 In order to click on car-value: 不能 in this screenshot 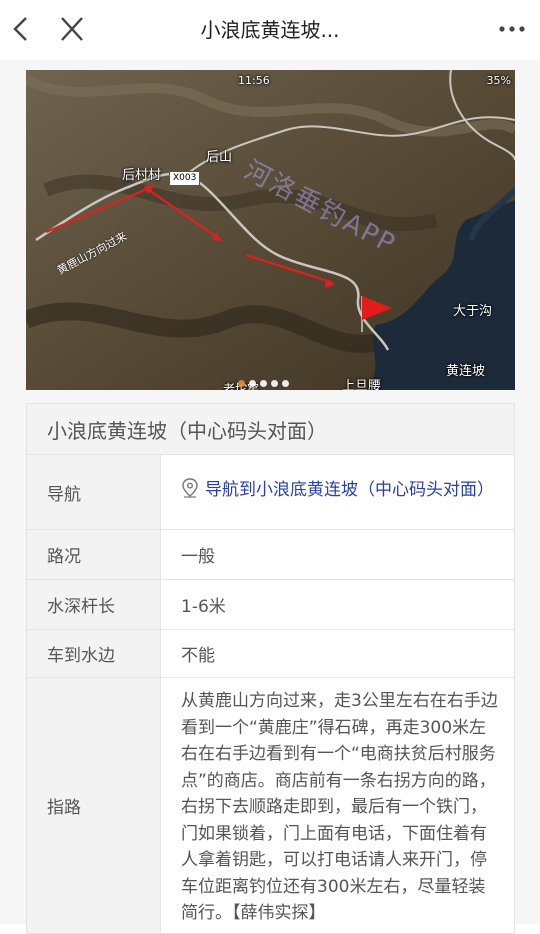, I will do `click(337, 653)`.